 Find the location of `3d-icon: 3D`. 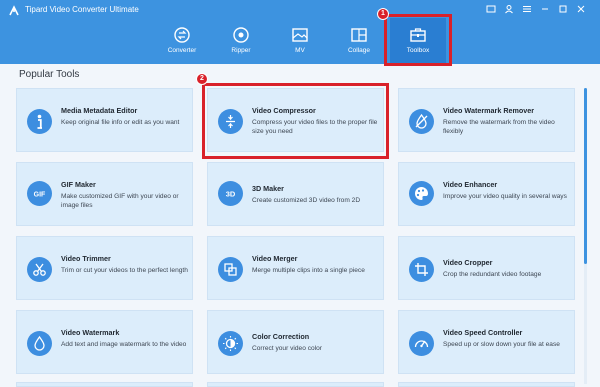

3d-icon: 3D is located at coordinates (230, 193).